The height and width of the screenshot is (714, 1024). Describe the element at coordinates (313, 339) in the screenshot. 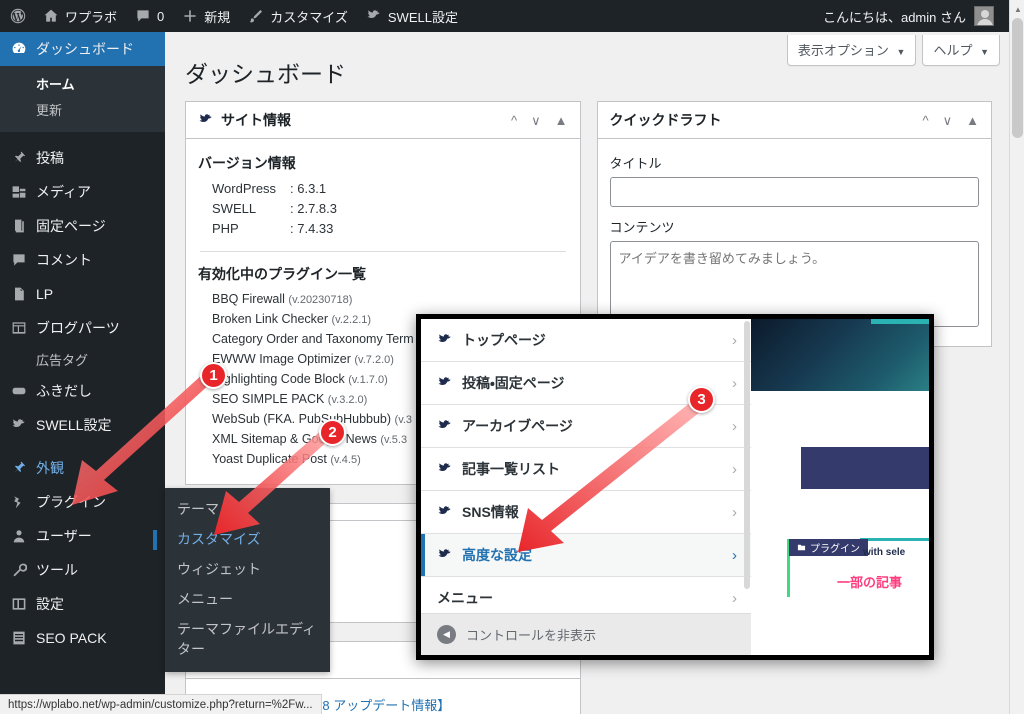

I see `plugin-name: Category Order and Taxonomy Term` at that location.